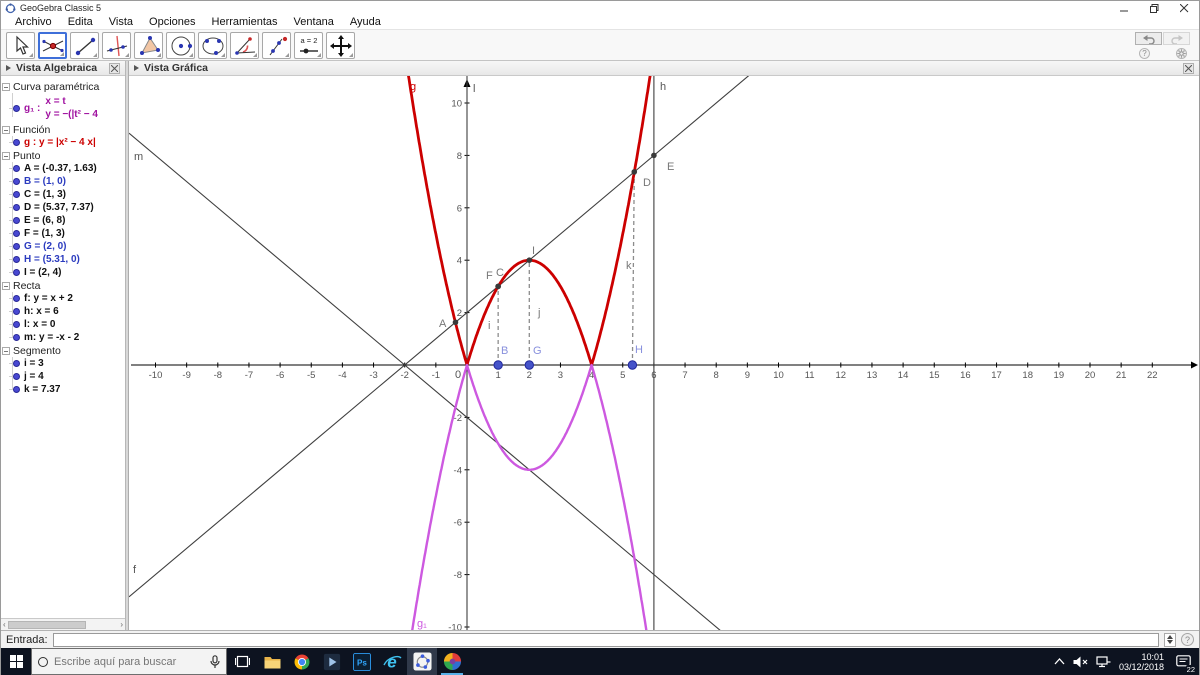  Describe the element at coordinates (365, 22) in the screenshot. I see `menu-item-ayuda: Ayuda` at that location.